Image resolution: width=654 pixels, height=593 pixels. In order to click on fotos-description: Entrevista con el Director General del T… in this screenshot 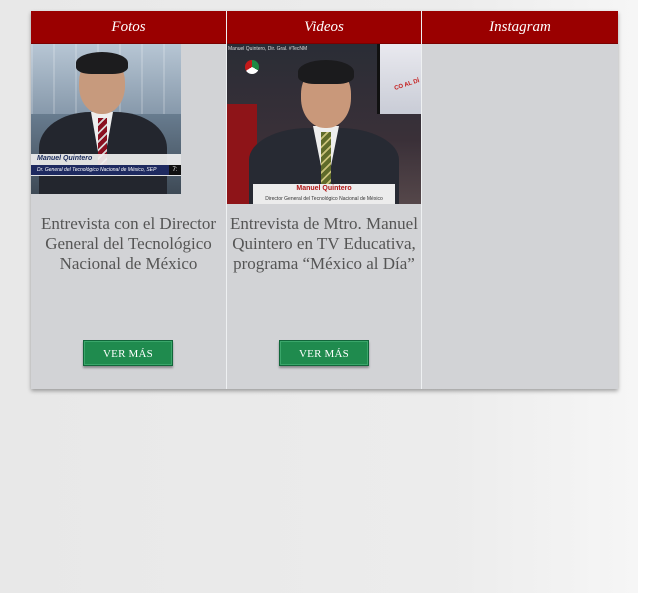, I will do `click(128, 243)`.